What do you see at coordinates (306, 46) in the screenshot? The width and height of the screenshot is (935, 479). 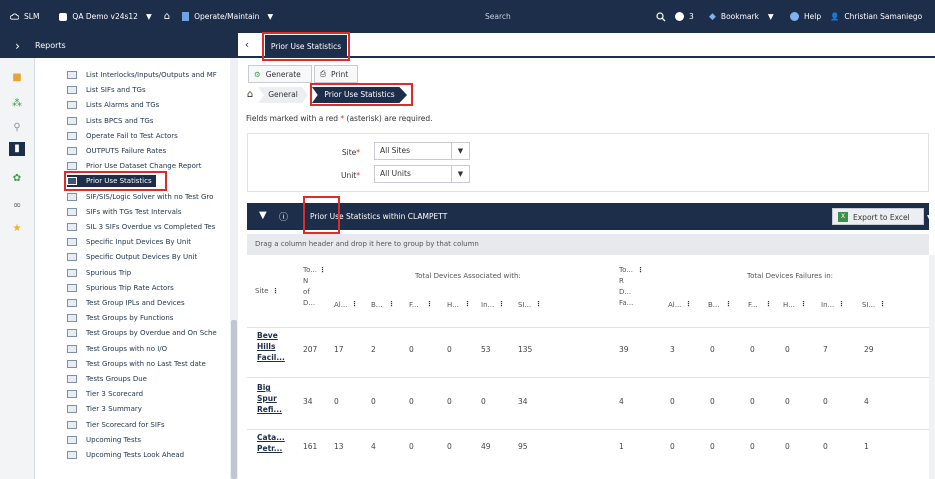 I see `tab-prior-use-statistics: Prior Use Statistics` at bounding box center [306, 46].